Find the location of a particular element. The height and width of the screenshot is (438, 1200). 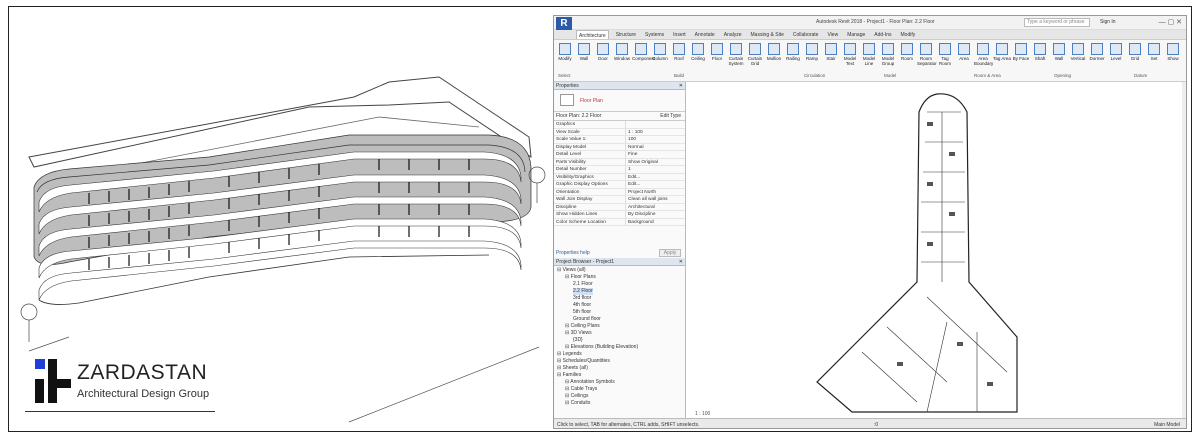

ribbon-button-level: Level is located at coordinates (1116, 52).